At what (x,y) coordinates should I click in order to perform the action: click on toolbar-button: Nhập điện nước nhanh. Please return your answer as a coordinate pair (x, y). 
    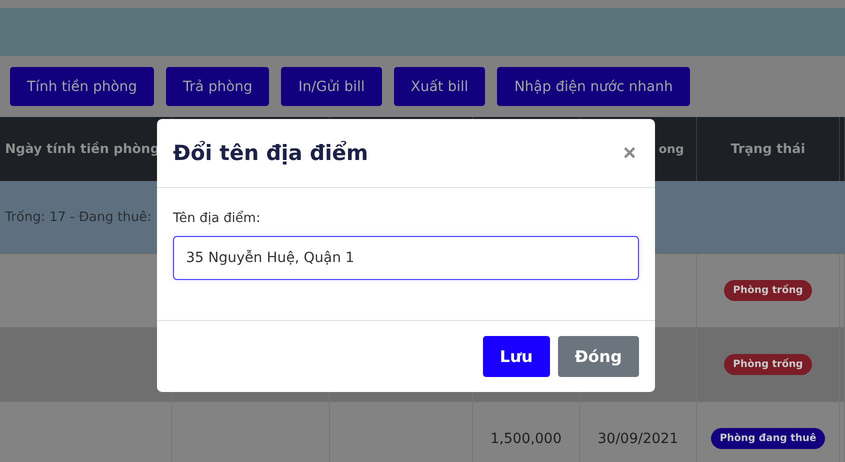
    Looking at the image, I should click on (593, 86).